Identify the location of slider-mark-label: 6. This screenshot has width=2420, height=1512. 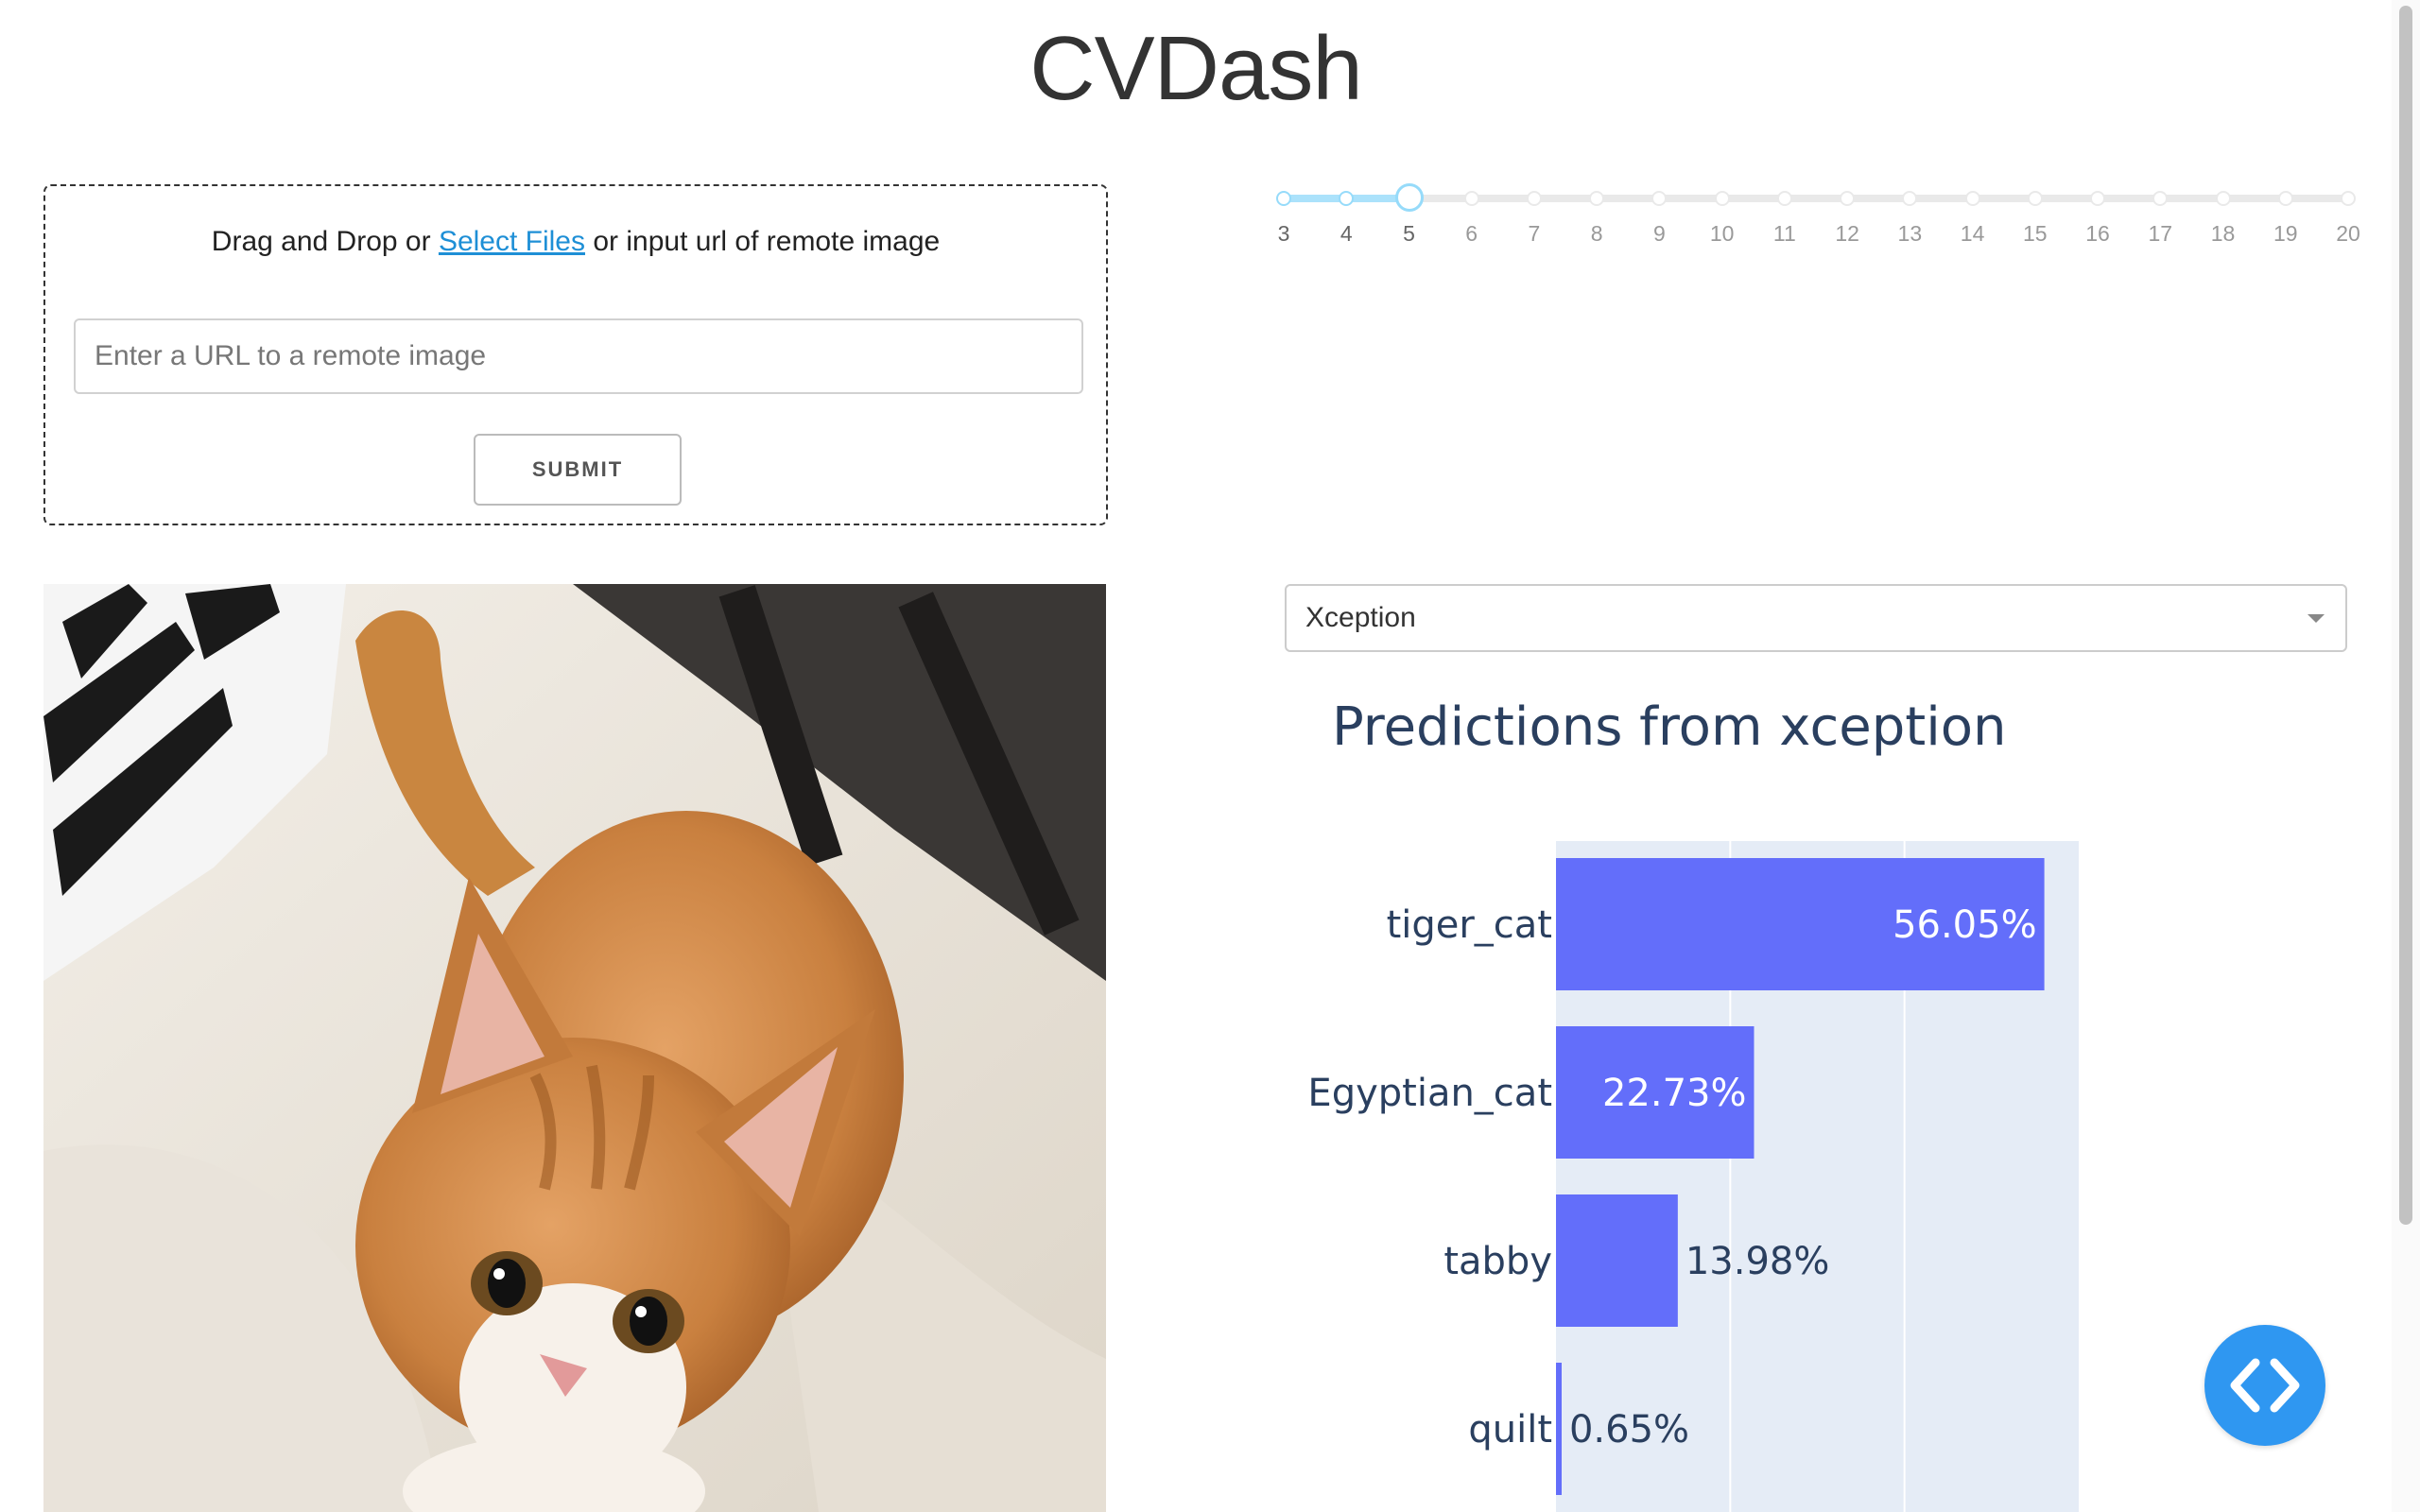
(1471, 234).